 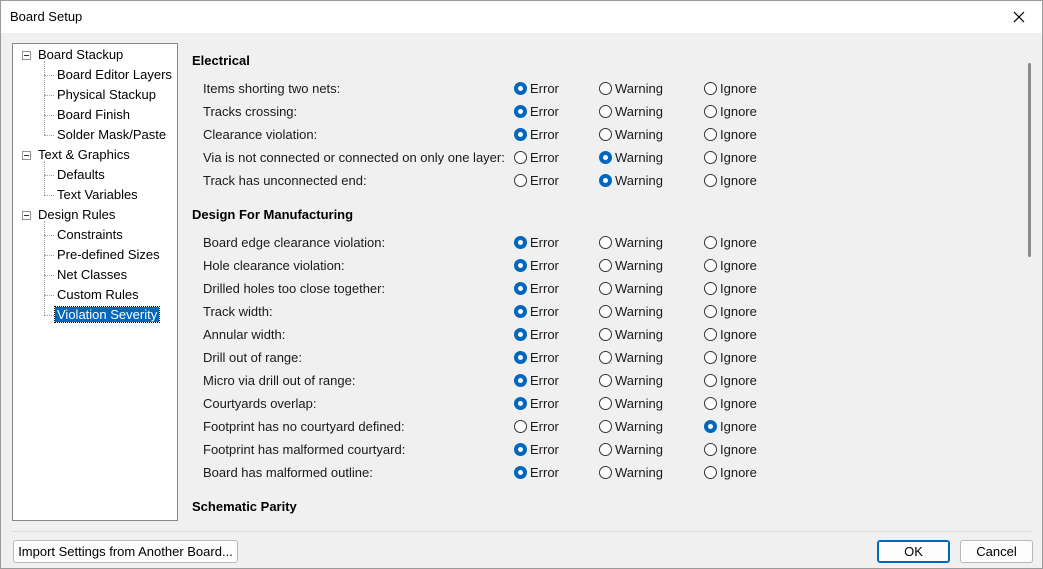 I want to click on divider, so click(x=522, y=531).